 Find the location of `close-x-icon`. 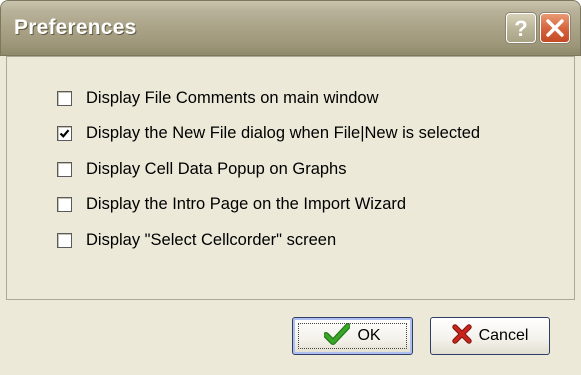

close-x-icon is located at coordinates (555, 28).